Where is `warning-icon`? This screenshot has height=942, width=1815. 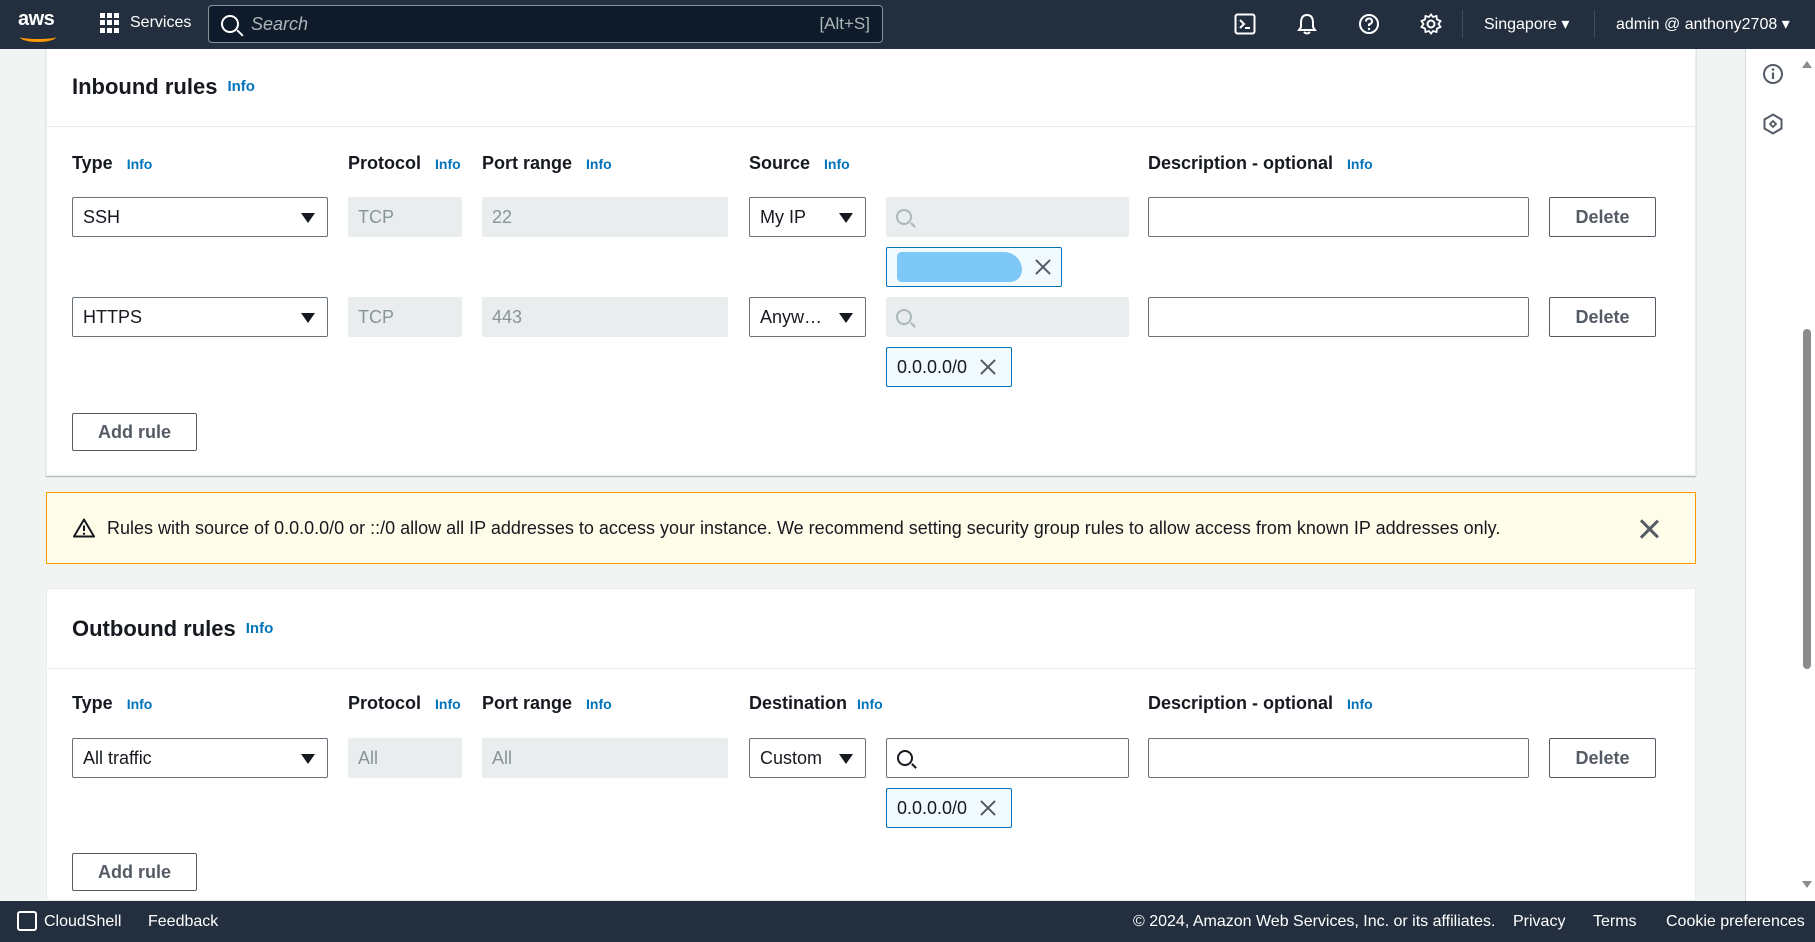 warning-icon is located at coordinates (84, 528).